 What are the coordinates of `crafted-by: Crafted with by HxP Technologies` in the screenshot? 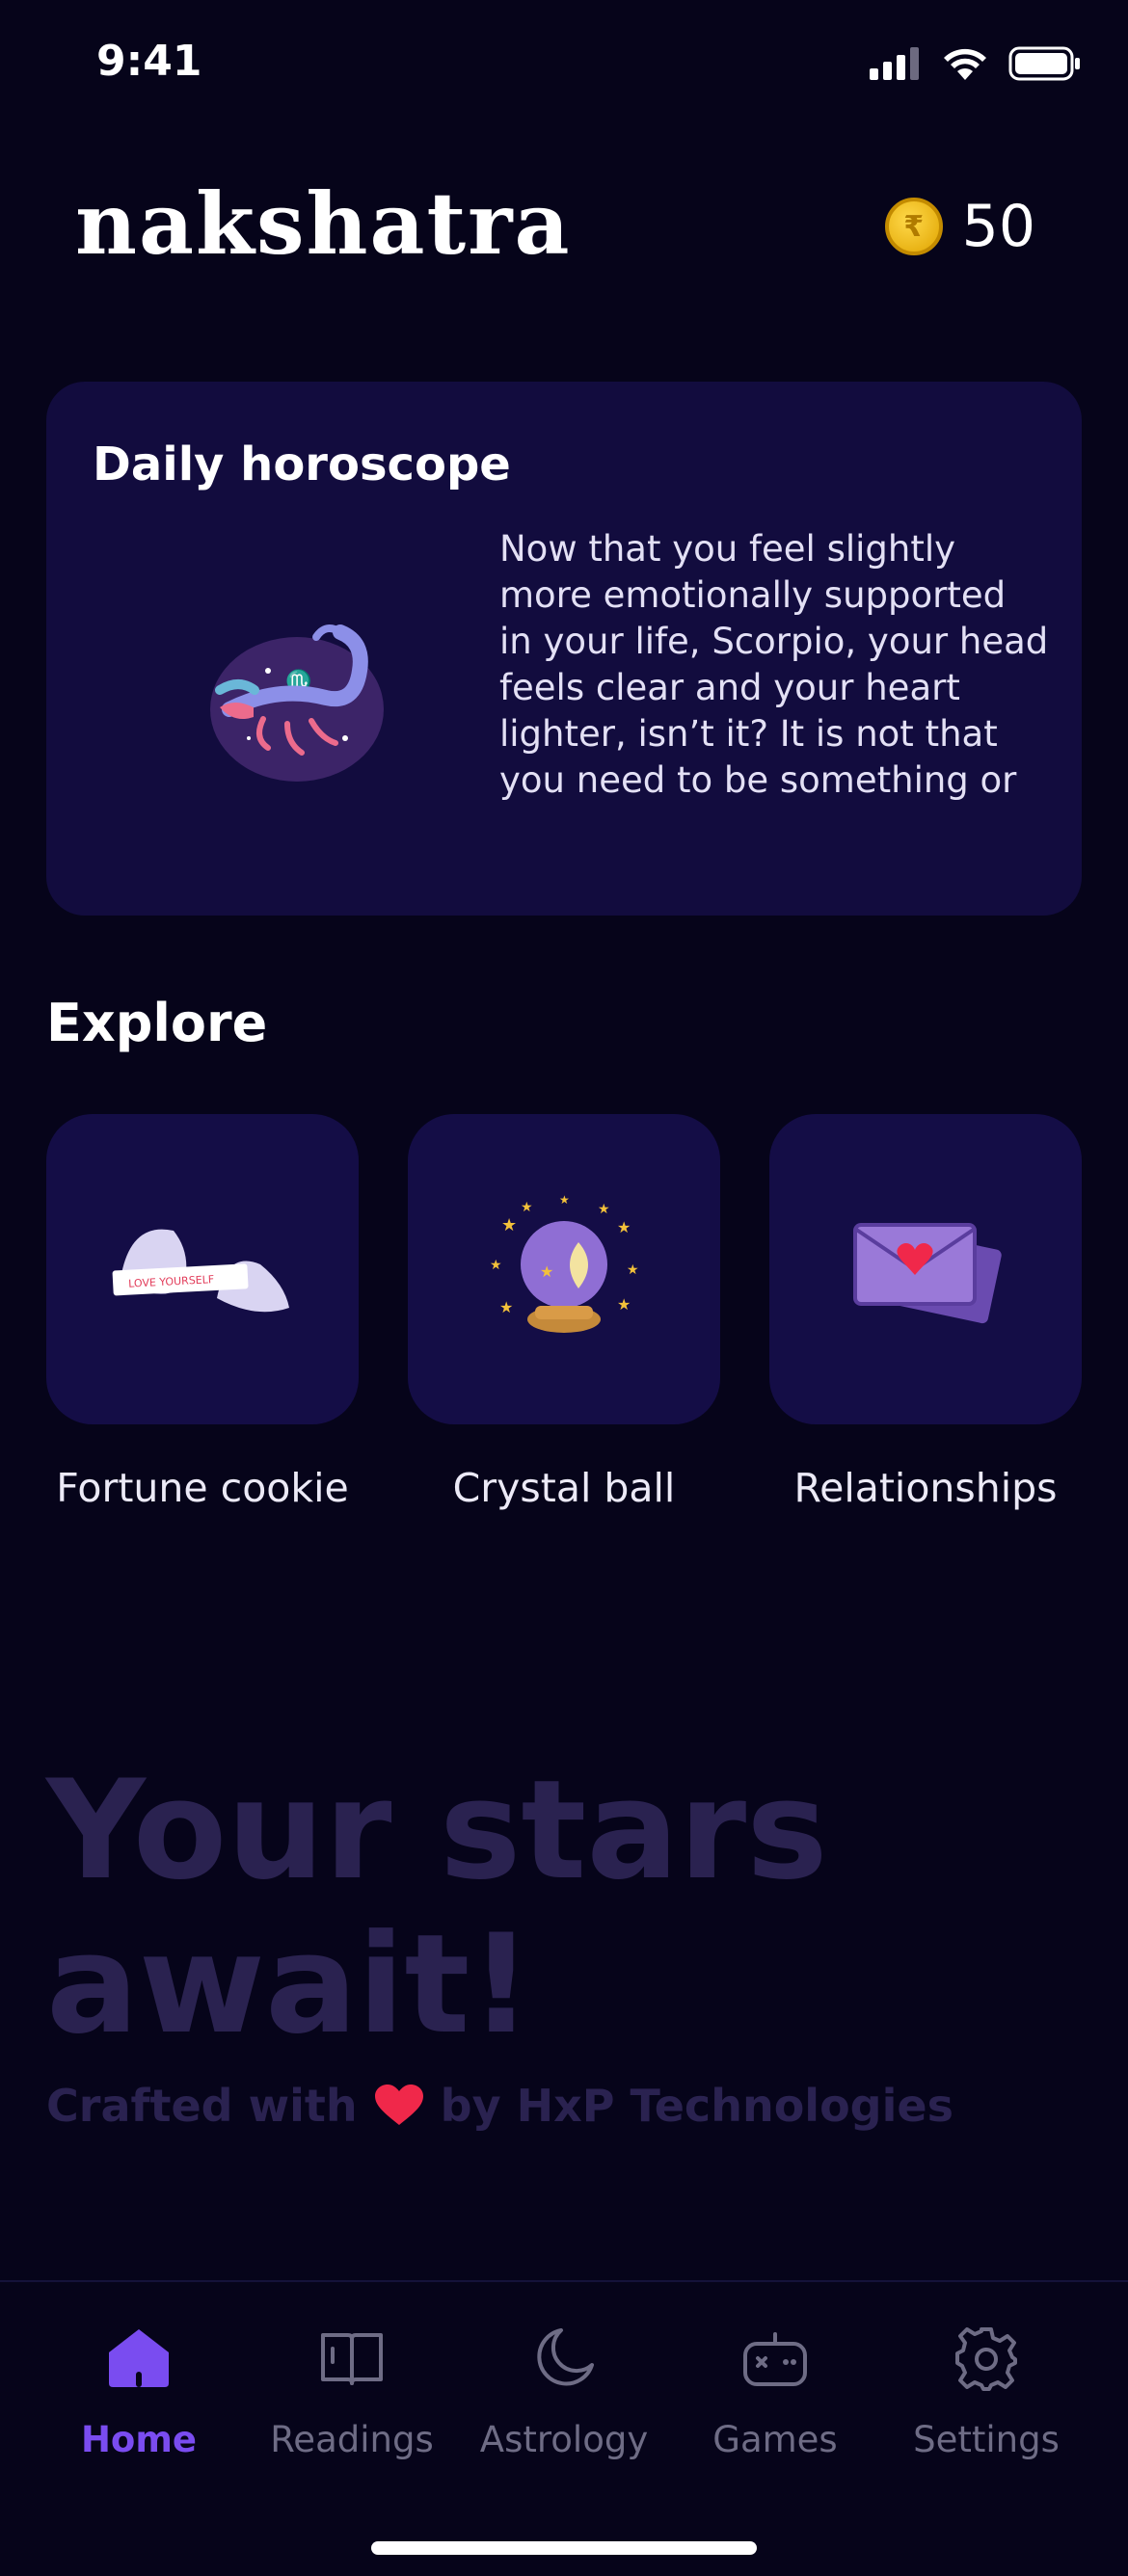 It's located at (499, 2106).